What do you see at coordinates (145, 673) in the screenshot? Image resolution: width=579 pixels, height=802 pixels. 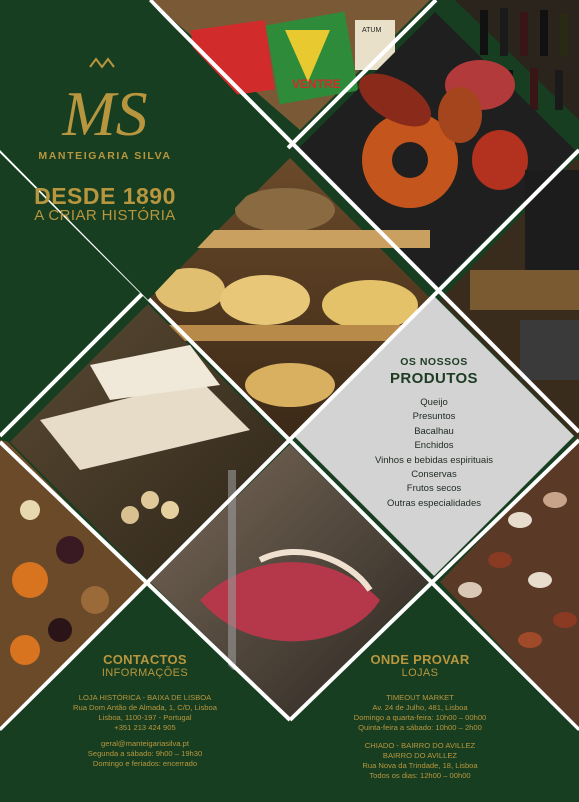 I see `contacts-subtitle: INFORMAÇÕES` at bounding box center [145, 673].